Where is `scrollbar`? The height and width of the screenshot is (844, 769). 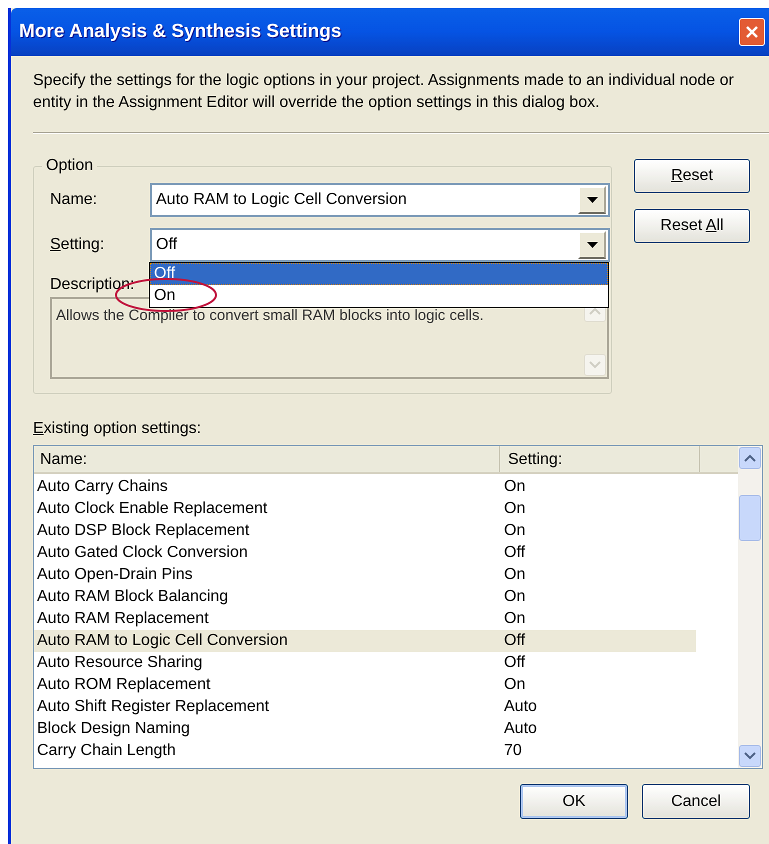 scrollbar is located at coordinates (750, 607).